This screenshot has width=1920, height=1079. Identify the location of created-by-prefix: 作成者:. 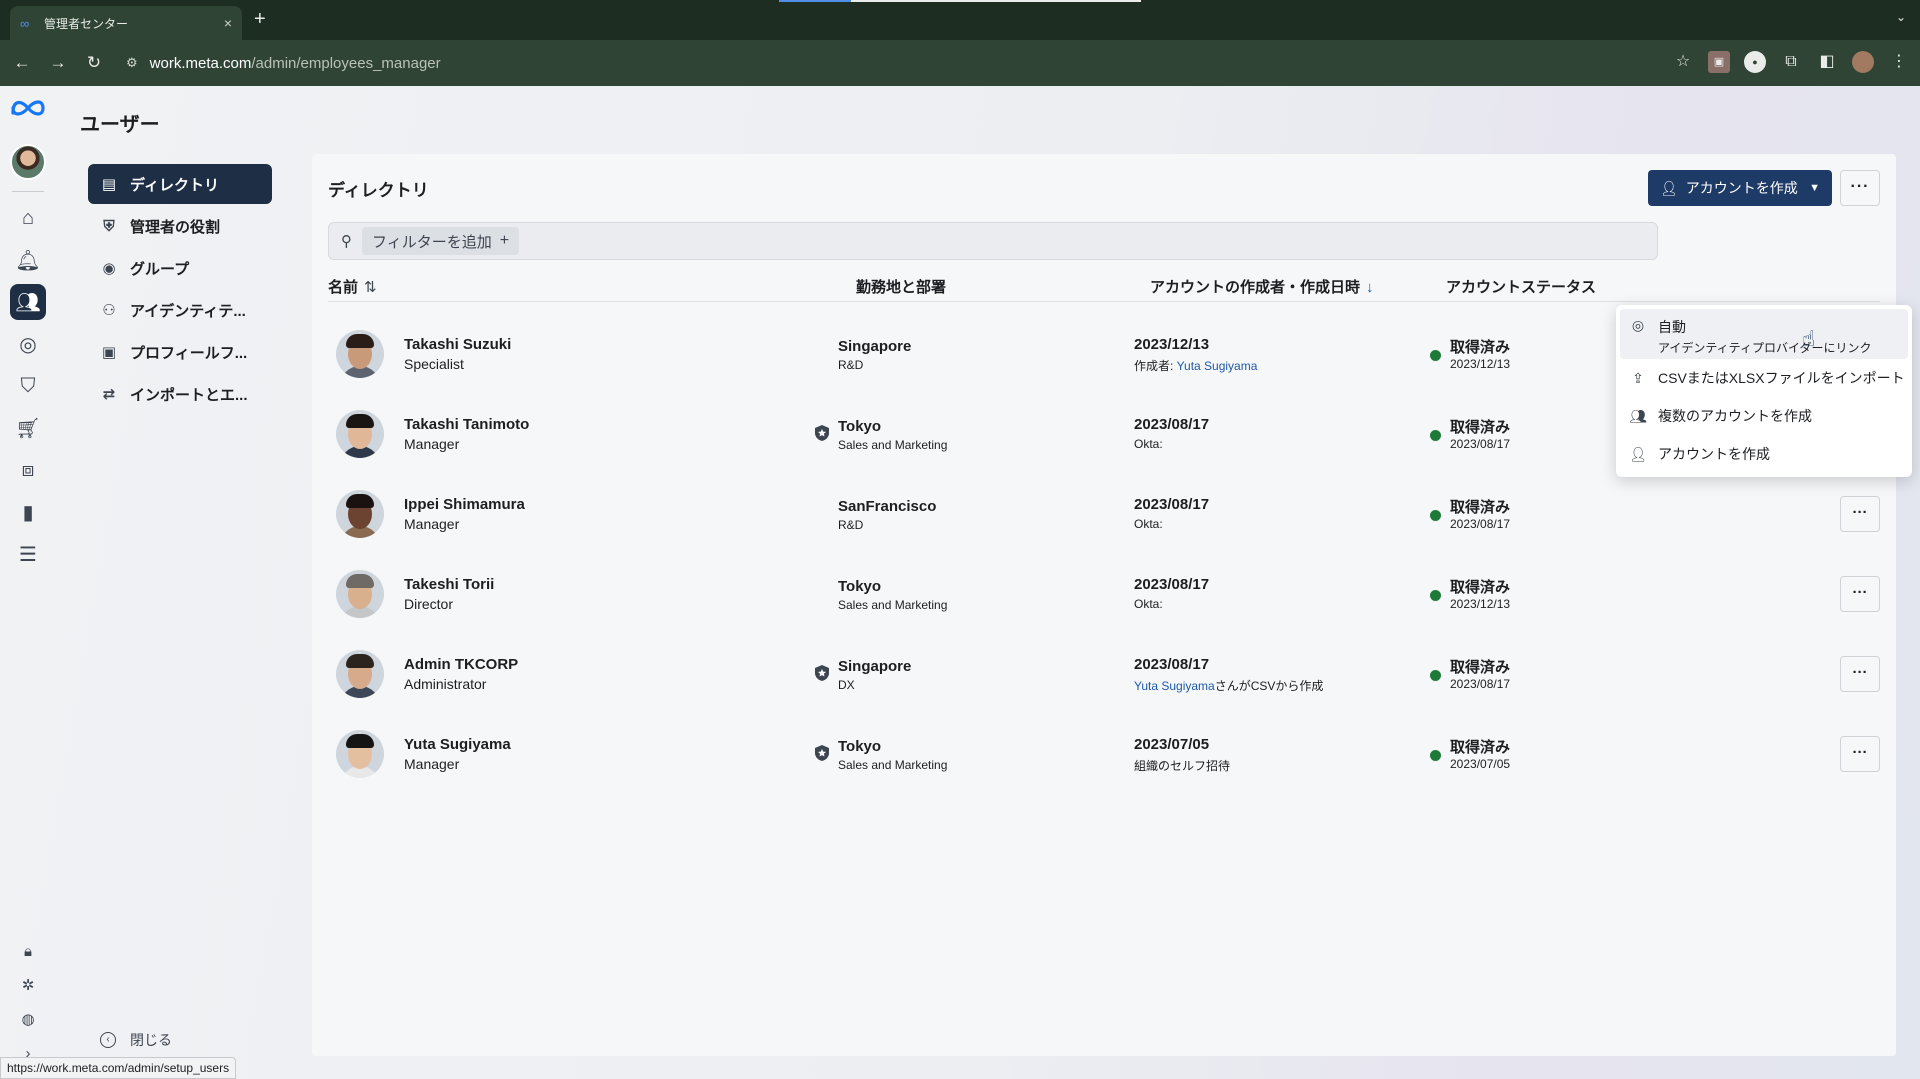
(1155, 366).